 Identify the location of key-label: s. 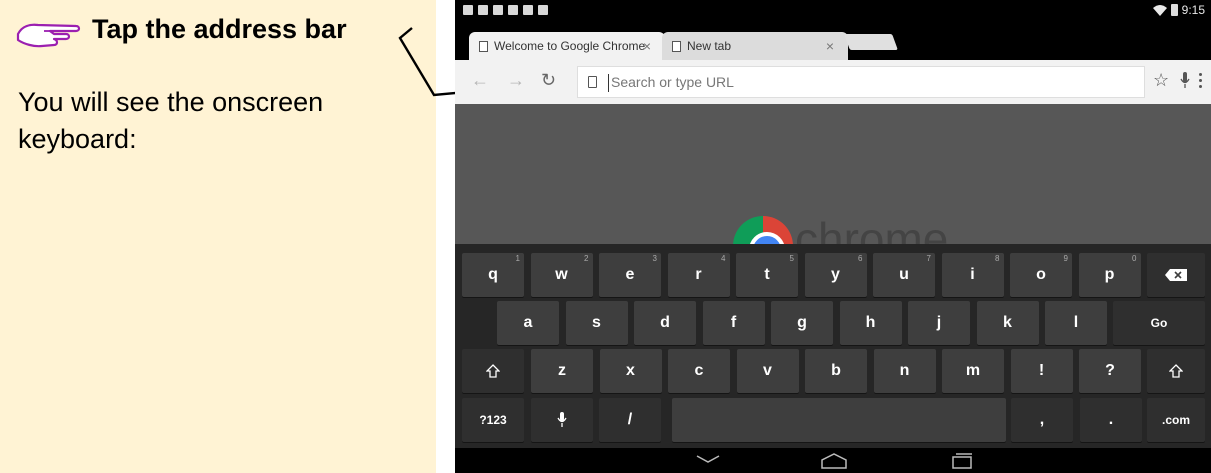
(596, 322).